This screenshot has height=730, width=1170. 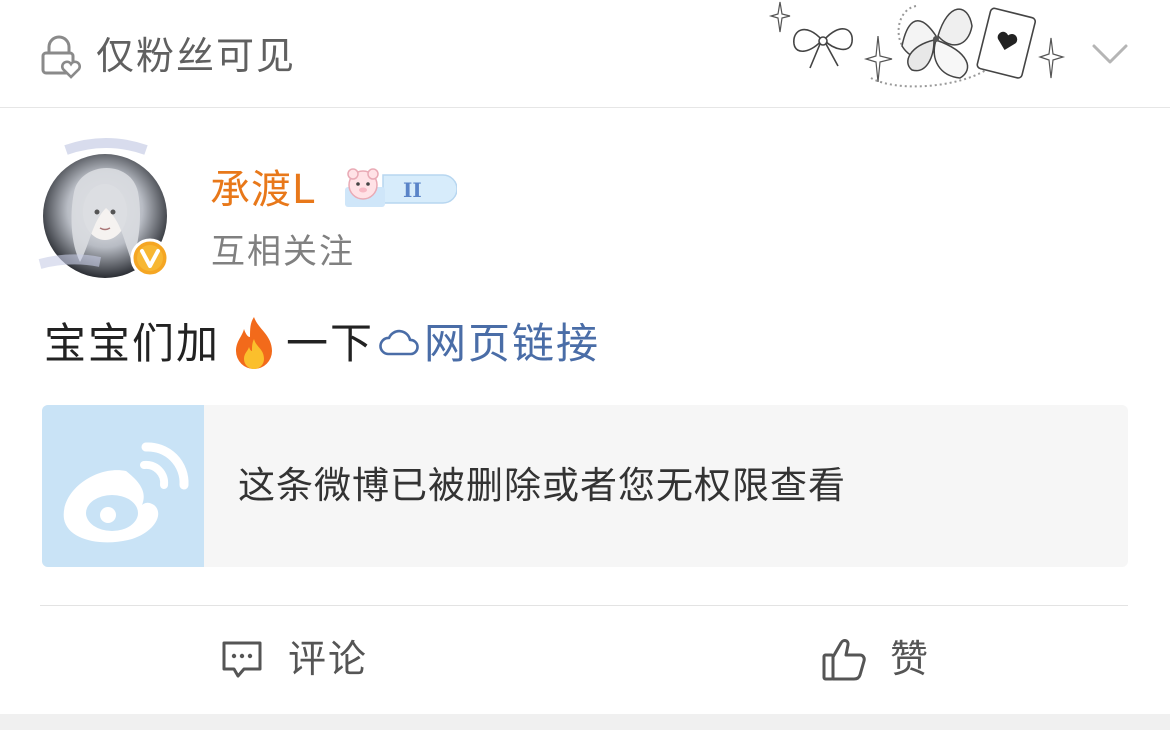 What do you see at coordinates (1110, 53) in the screenshot?
I see `chevron-down-icon` at bounding box center [1110, 53].